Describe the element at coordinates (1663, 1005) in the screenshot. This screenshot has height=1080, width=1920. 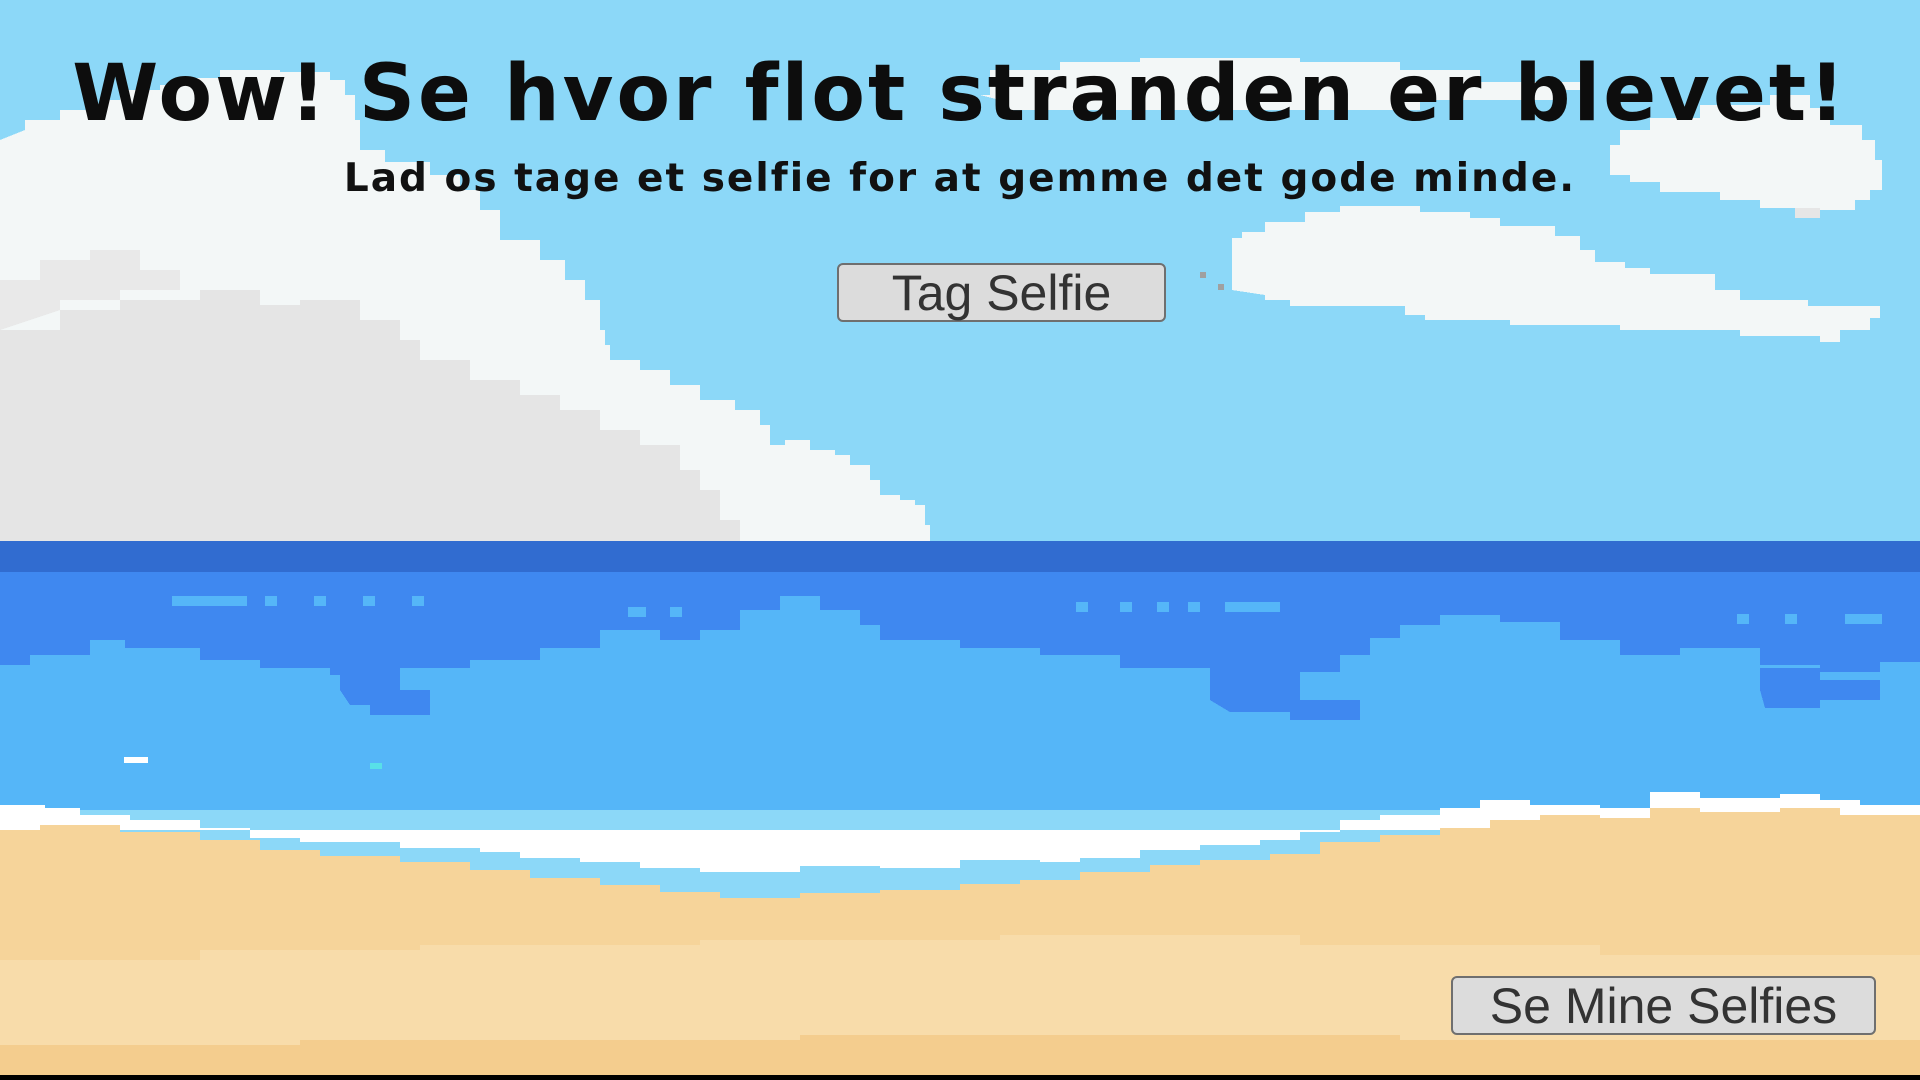
I see `view-selfies-button: Se Mine Selfies` at that location.